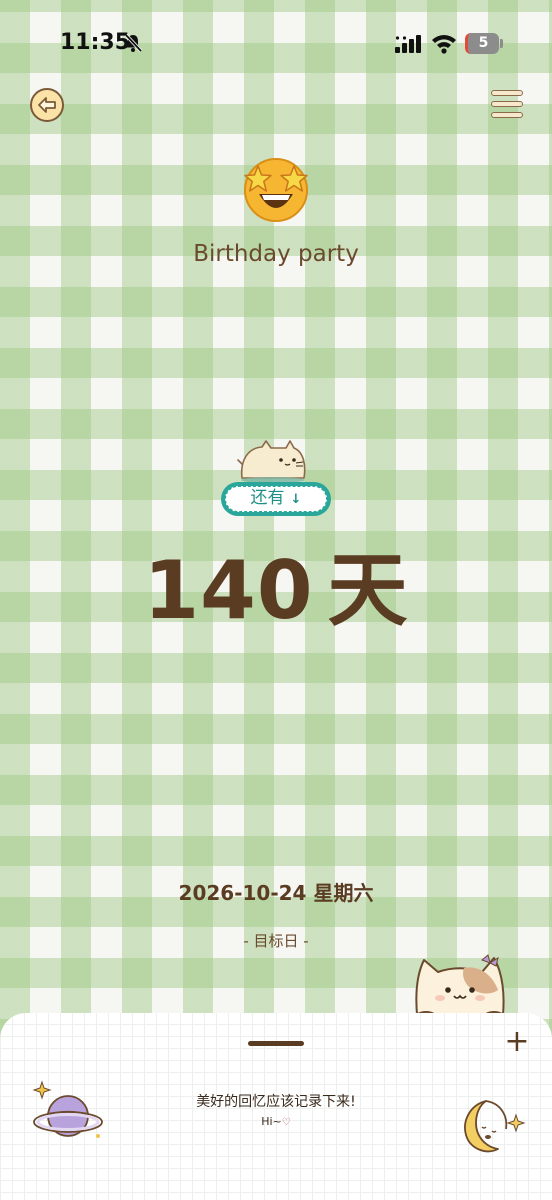 The height and width of the screenshot is (1200, 552). What do you see at coordinates (271, 461) in the screenshot?
I see `cat-sticker-icon` at bounding box center [271, 461].